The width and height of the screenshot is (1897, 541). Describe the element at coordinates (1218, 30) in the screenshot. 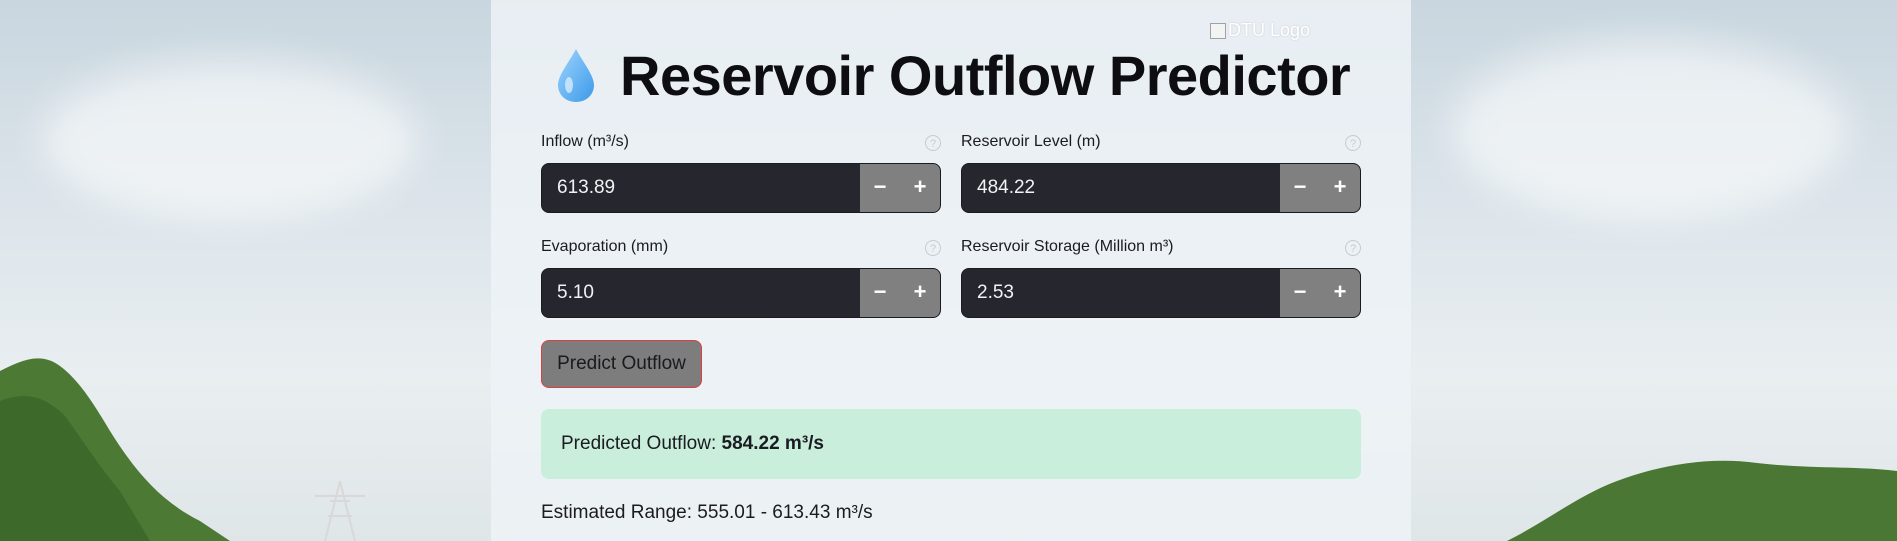

I see `broken-image-icon` at that location.